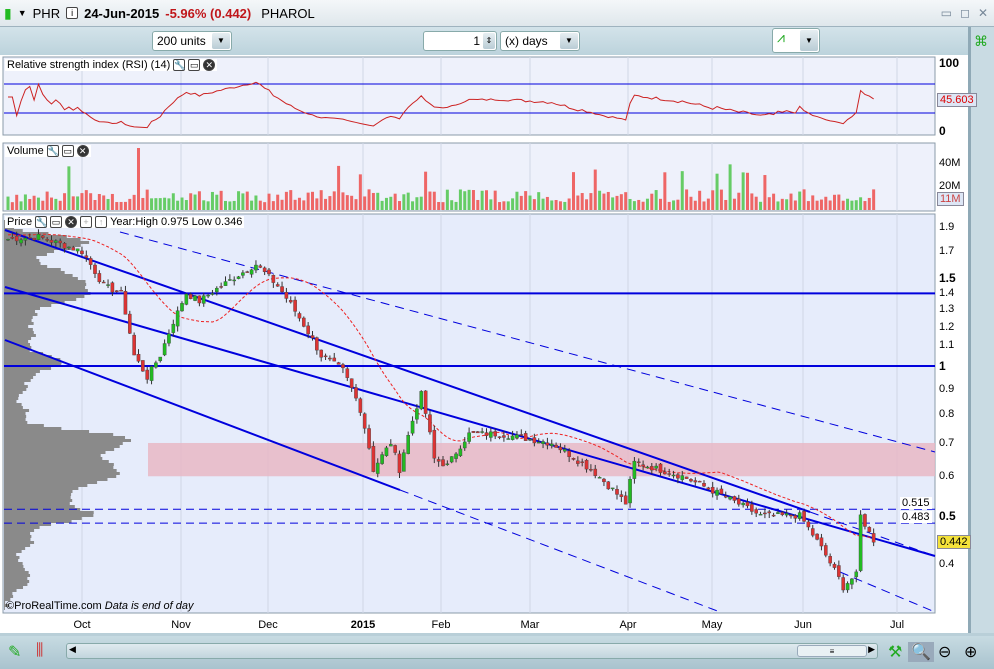 This screenshot has height=669, width=994. What do you see at coordinates (472, 651) in the screenshot?
I see `horizontal-scrollbar: ◀ ≡ ▶` at bounding box center [472, 651].